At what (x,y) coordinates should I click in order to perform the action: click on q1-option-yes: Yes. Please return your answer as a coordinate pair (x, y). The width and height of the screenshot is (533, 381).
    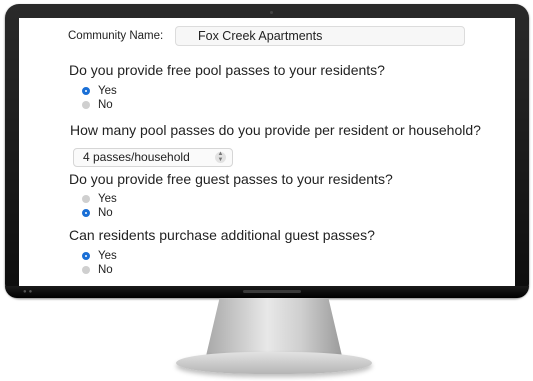
    Looking at the image, I should click on (99, 91).